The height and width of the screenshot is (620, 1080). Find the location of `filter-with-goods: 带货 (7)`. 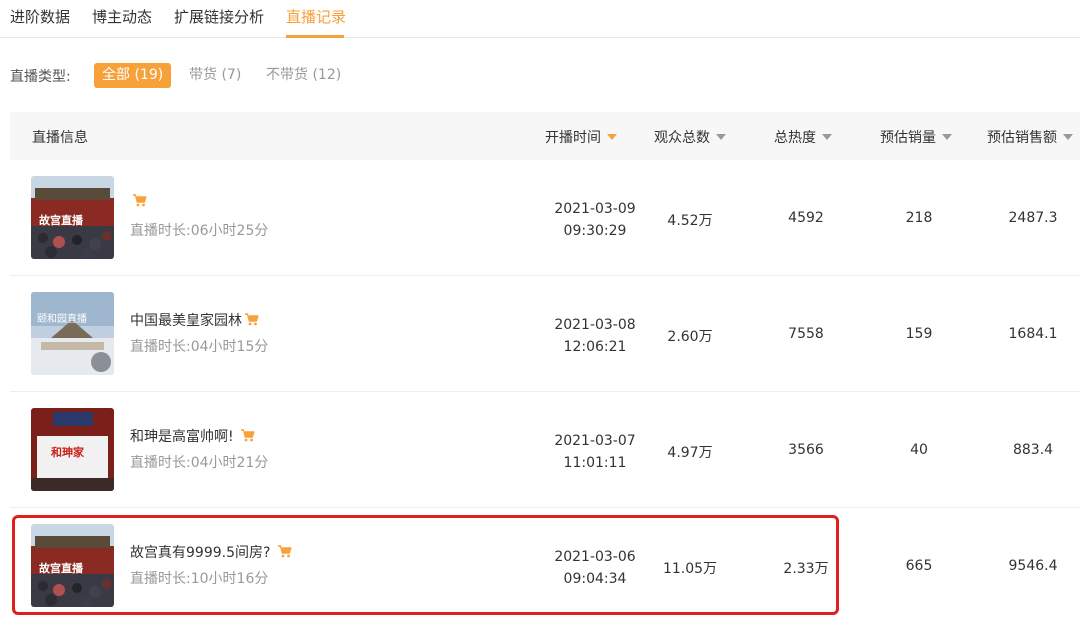

filter-with-goods: 带货 (7) is located at coordinates (215, 75).